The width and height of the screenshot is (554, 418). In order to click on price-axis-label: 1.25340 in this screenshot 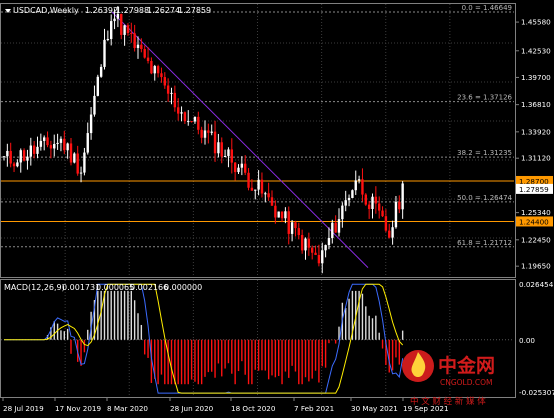, I will do `click(536, 212)`.